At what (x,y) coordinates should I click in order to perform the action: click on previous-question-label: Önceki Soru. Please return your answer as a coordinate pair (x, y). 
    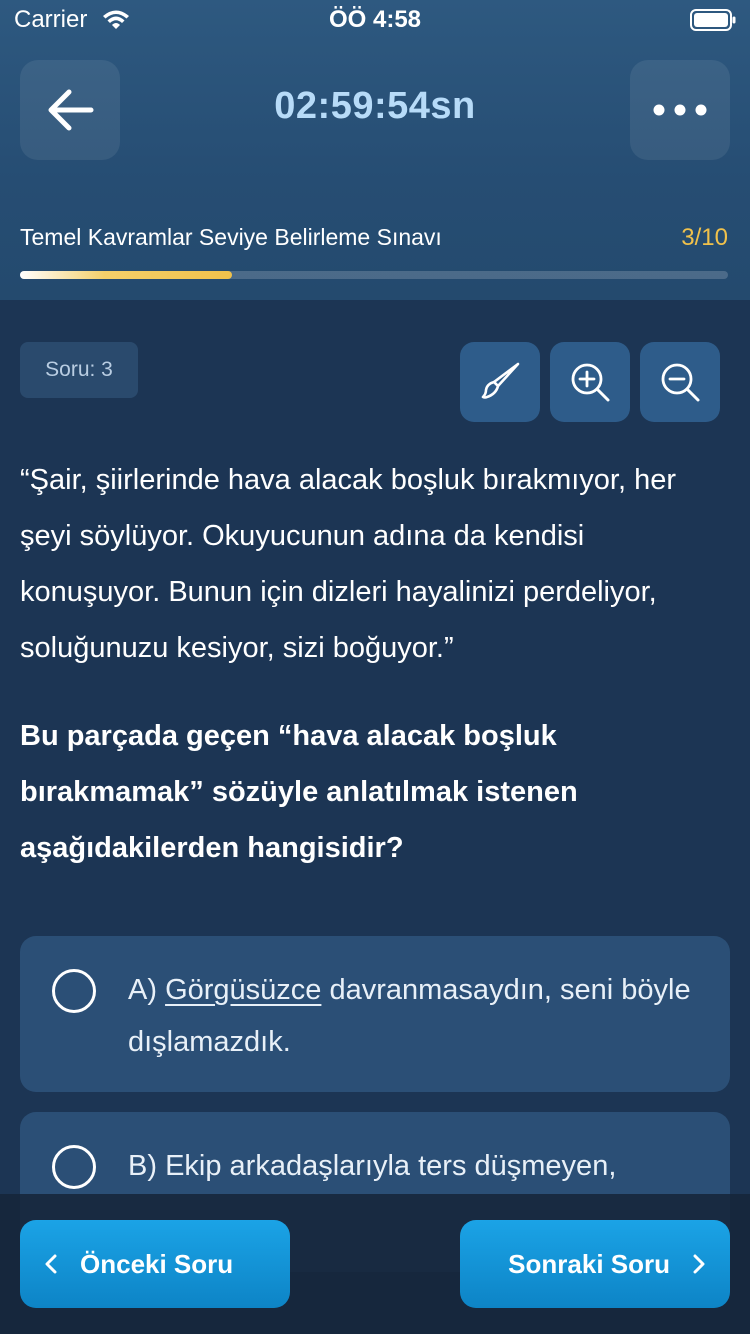
    Looking at the image, I should click on (157, 1263).